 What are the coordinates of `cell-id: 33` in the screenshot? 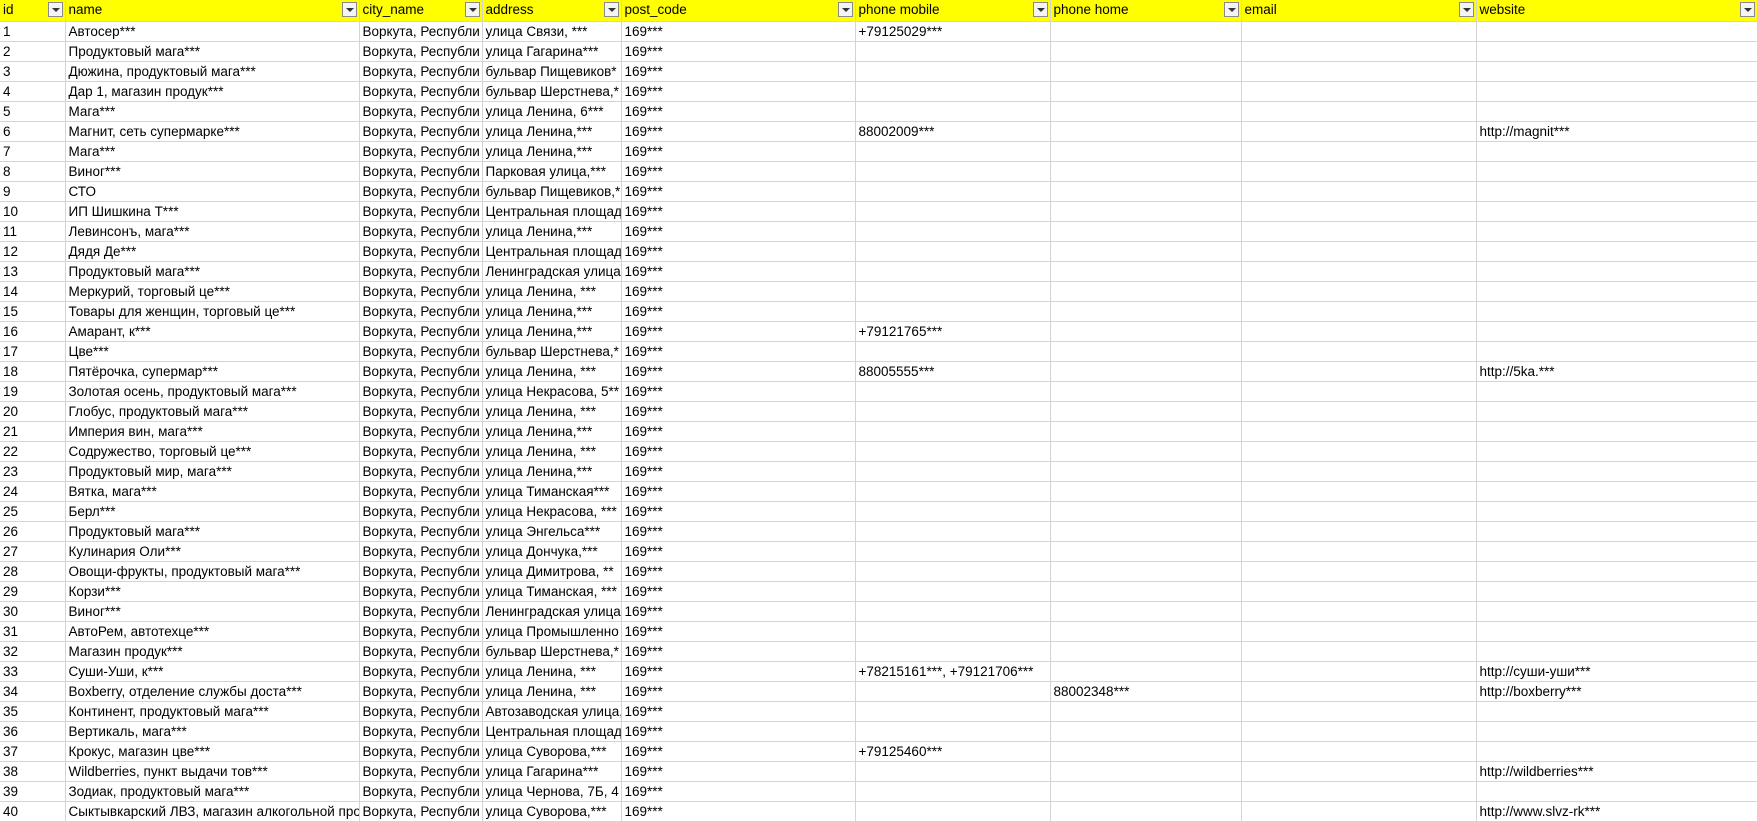 It's located at (33, 671).